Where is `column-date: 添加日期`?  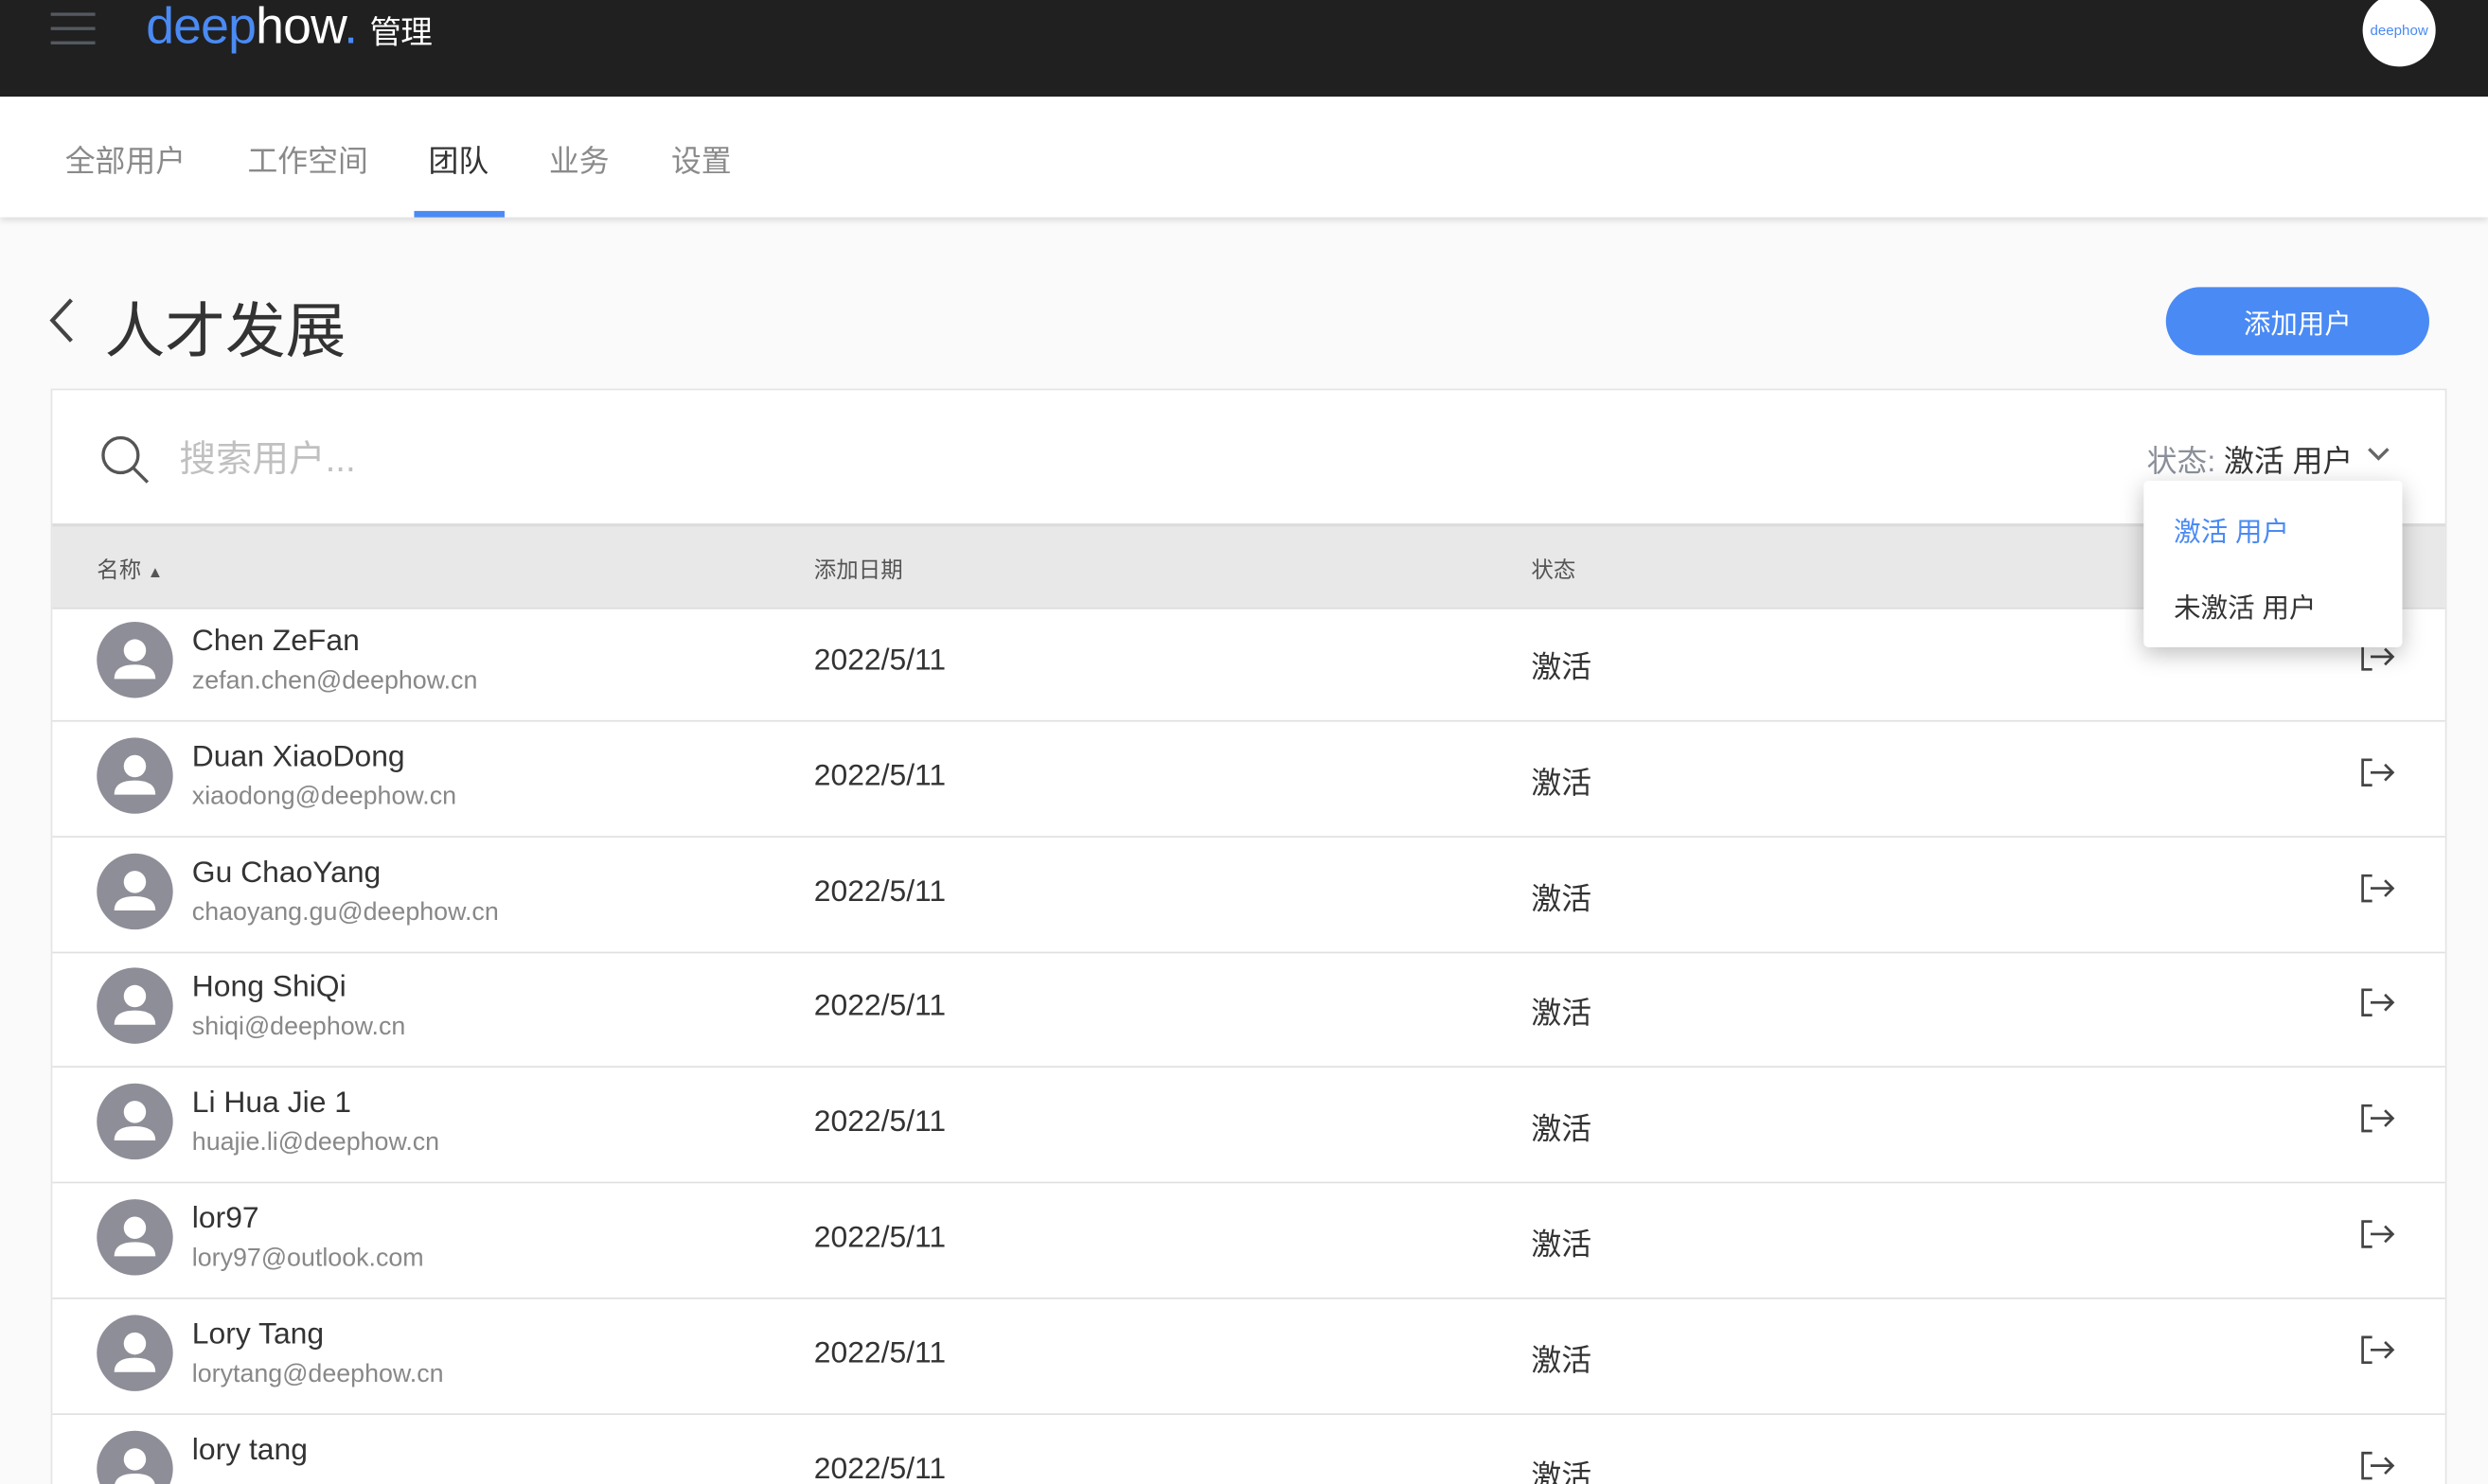 column-date: 添加日期 is located at coordinates (858, 569).